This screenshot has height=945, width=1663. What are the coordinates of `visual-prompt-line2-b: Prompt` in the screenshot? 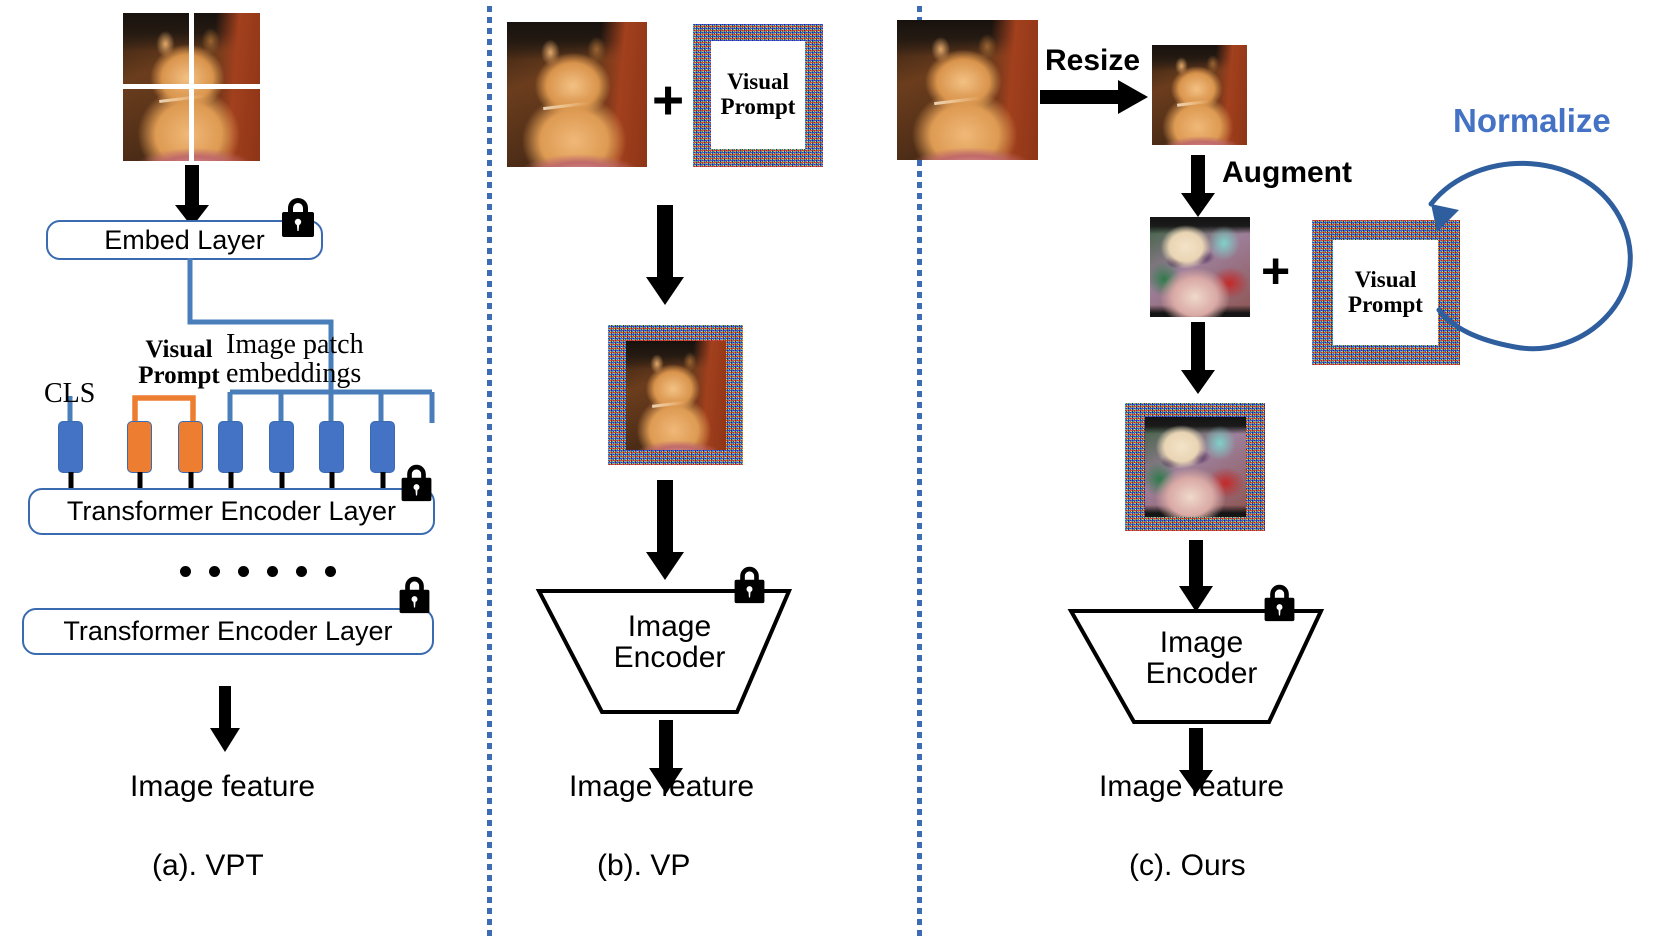 It's located at (758, 106).